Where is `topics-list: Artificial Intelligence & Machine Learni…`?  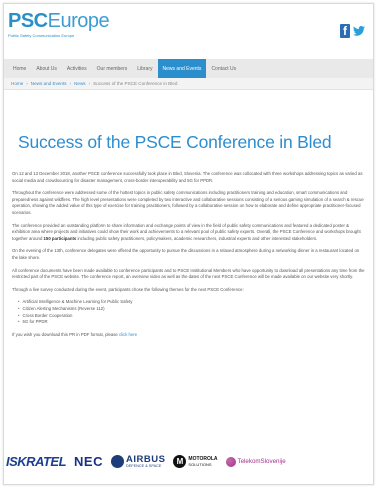 topics-list: Artificial Intelligence & Machine Learni… is located at coordinates (188, 312).